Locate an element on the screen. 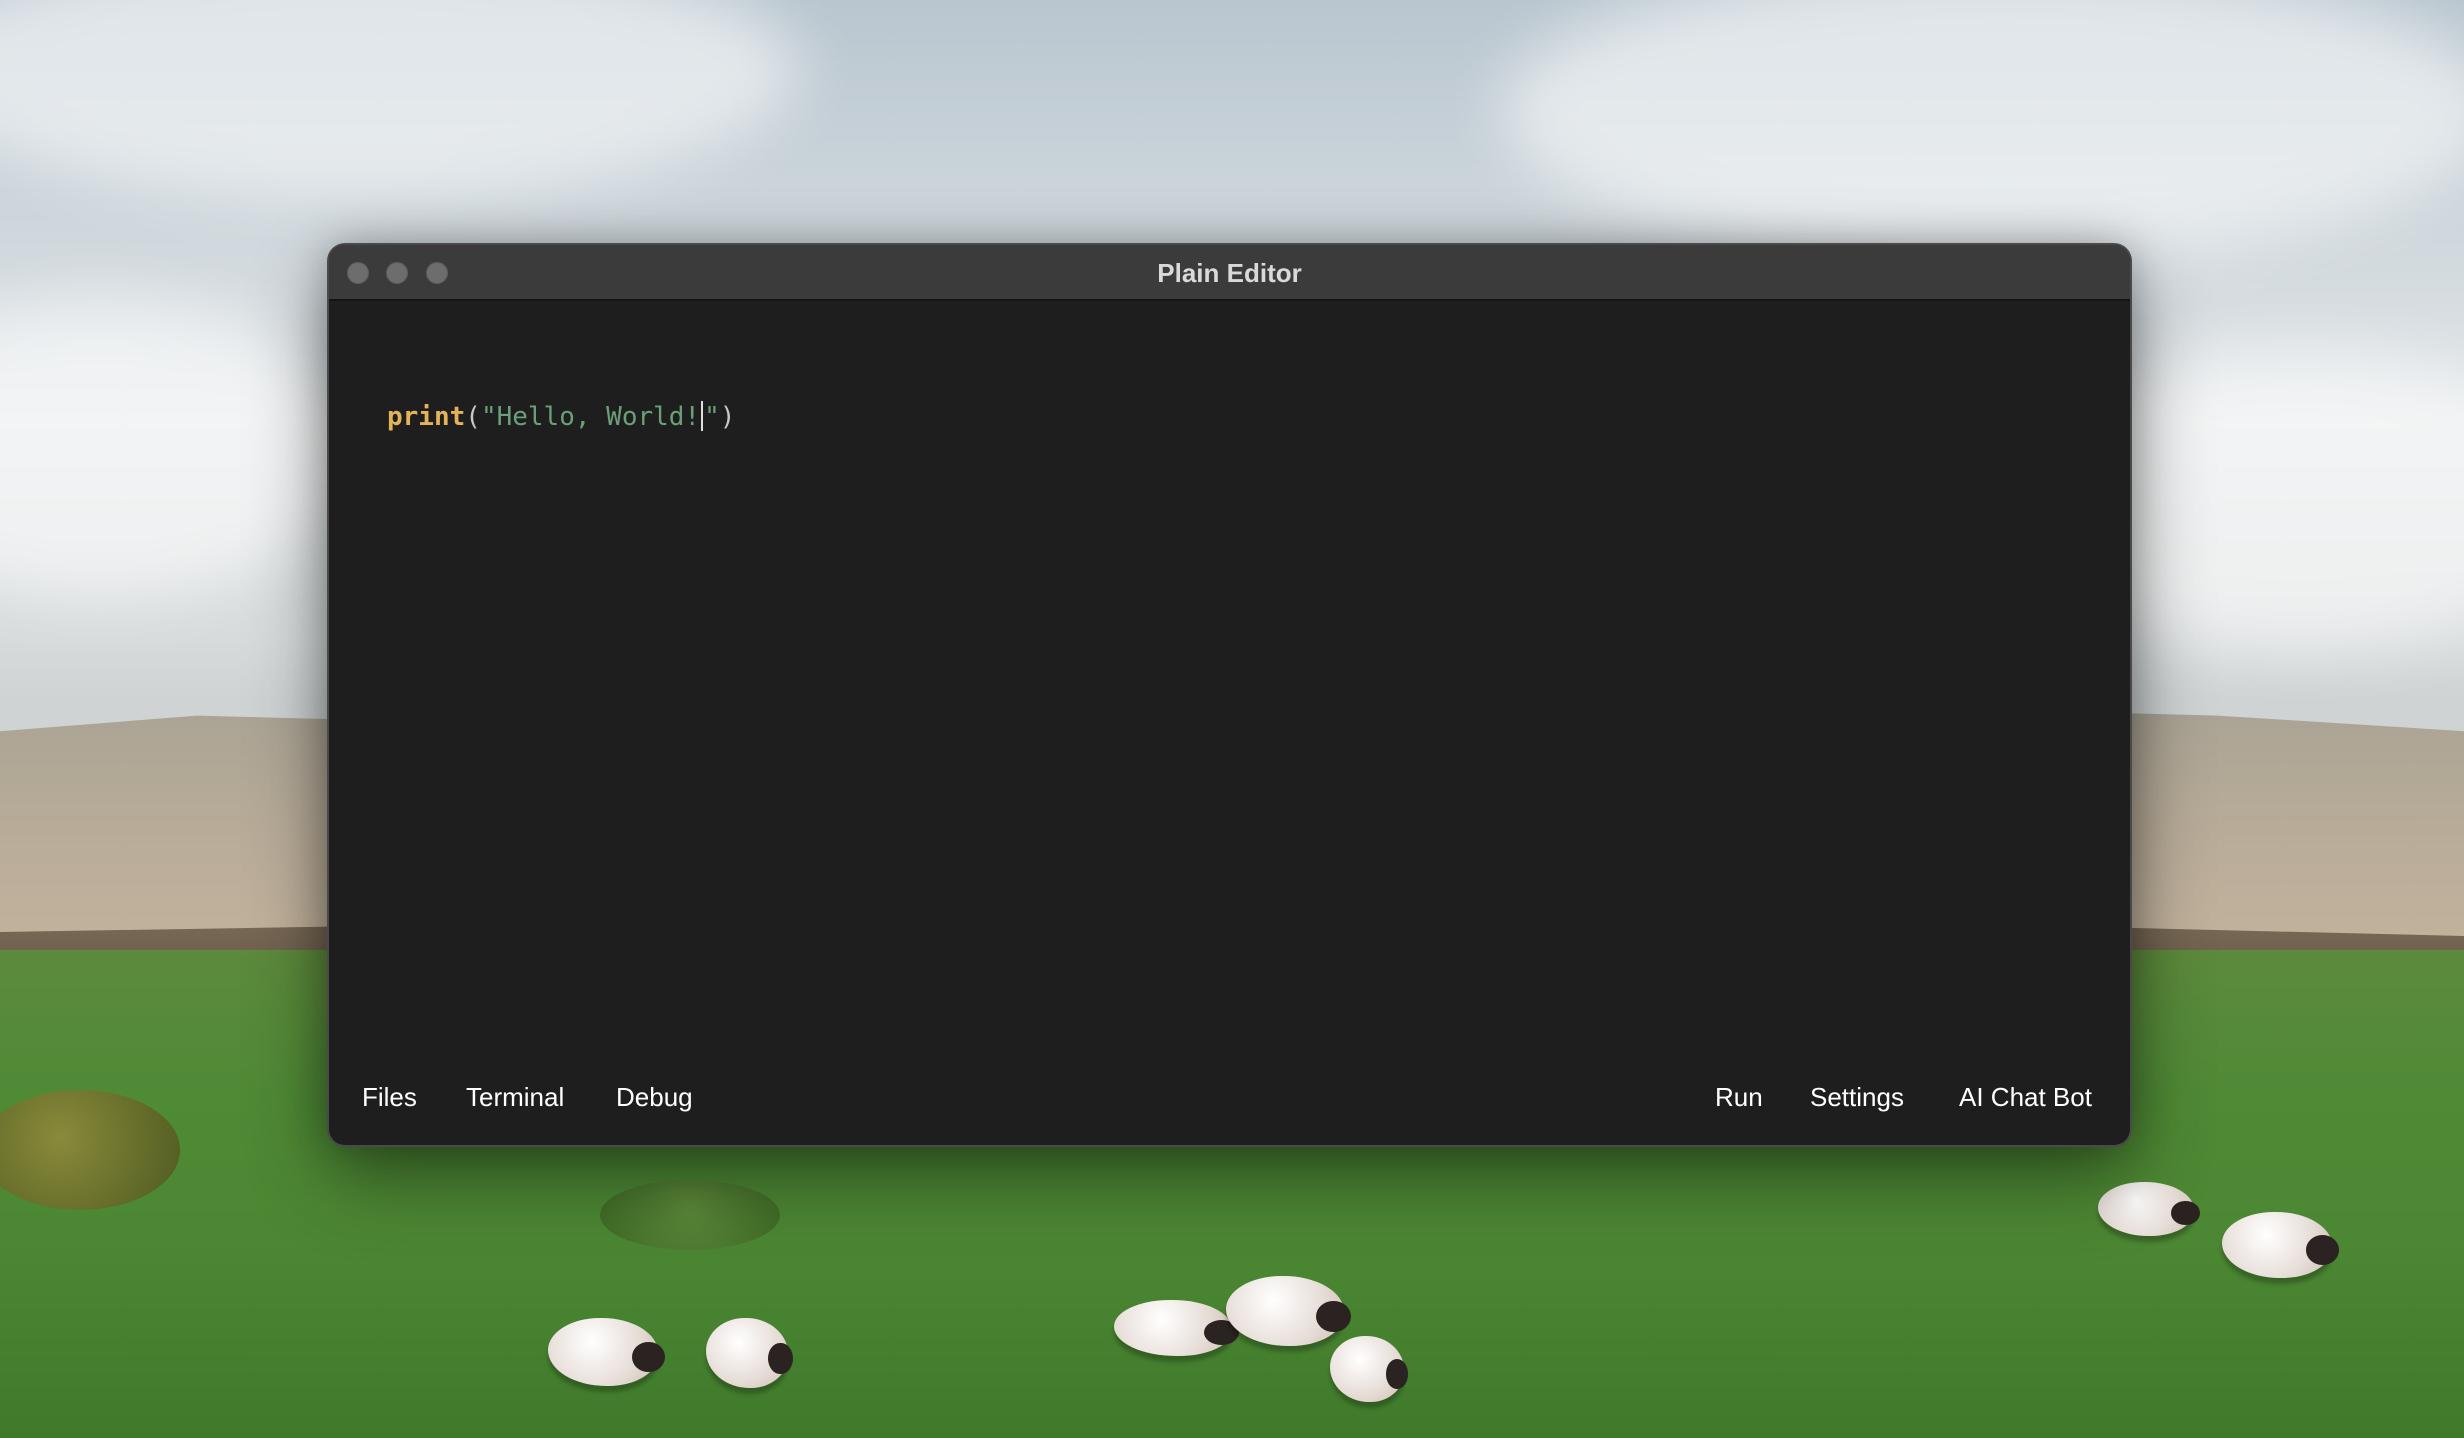  code-function-token: print is located at coordinates (426, 417).